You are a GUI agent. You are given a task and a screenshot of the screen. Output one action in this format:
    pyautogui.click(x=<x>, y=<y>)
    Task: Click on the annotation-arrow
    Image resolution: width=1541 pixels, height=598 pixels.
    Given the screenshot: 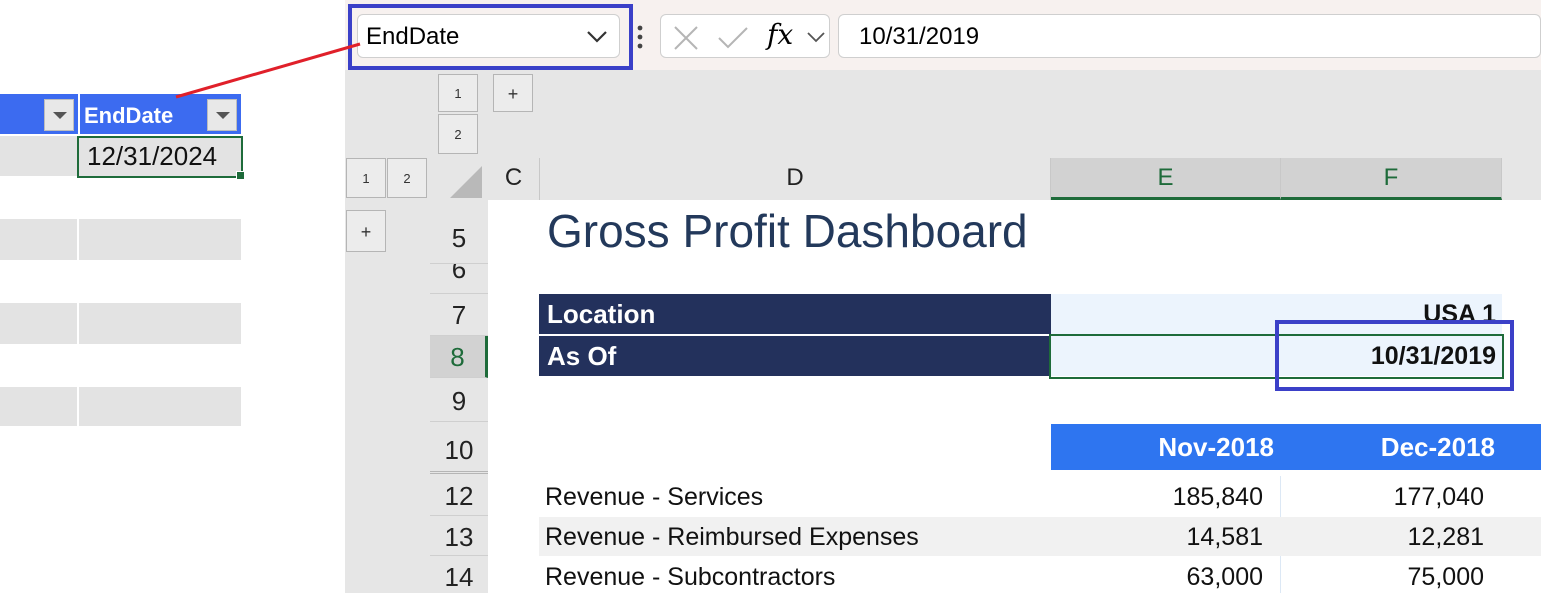 What is the action you would take?
    pyautogui.click(x=268, y=70)
    